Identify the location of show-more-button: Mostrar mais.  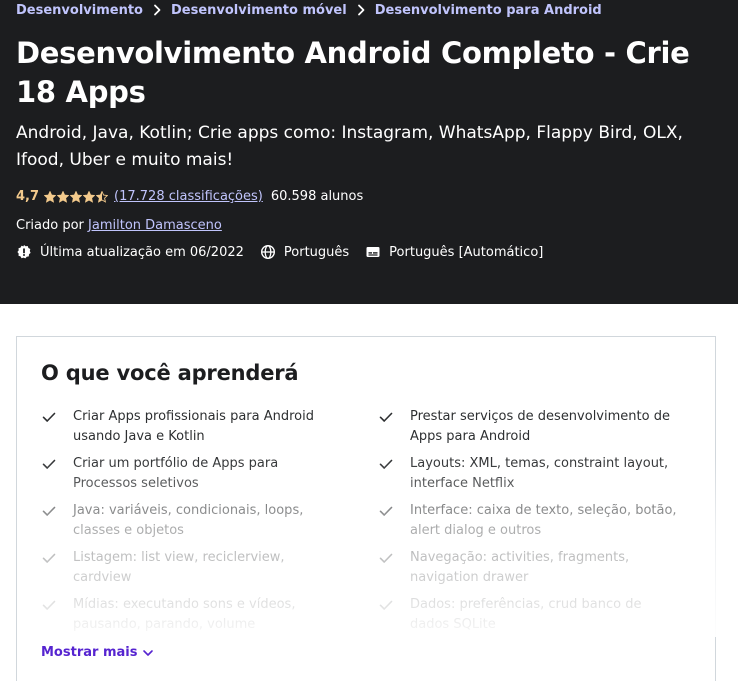
(98, 652).